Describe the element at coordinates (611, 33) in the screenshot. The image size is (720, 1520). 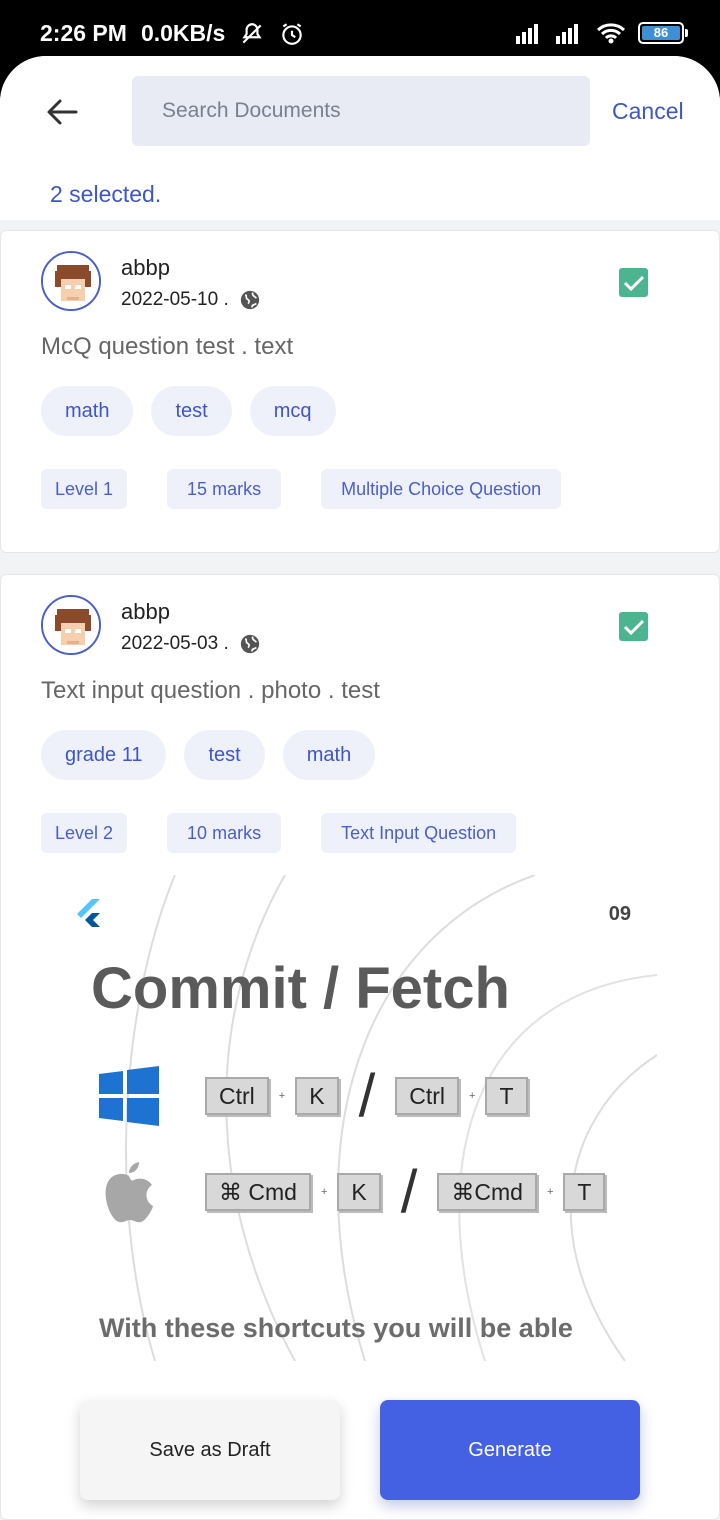
I see `wifi-icon` at that location.